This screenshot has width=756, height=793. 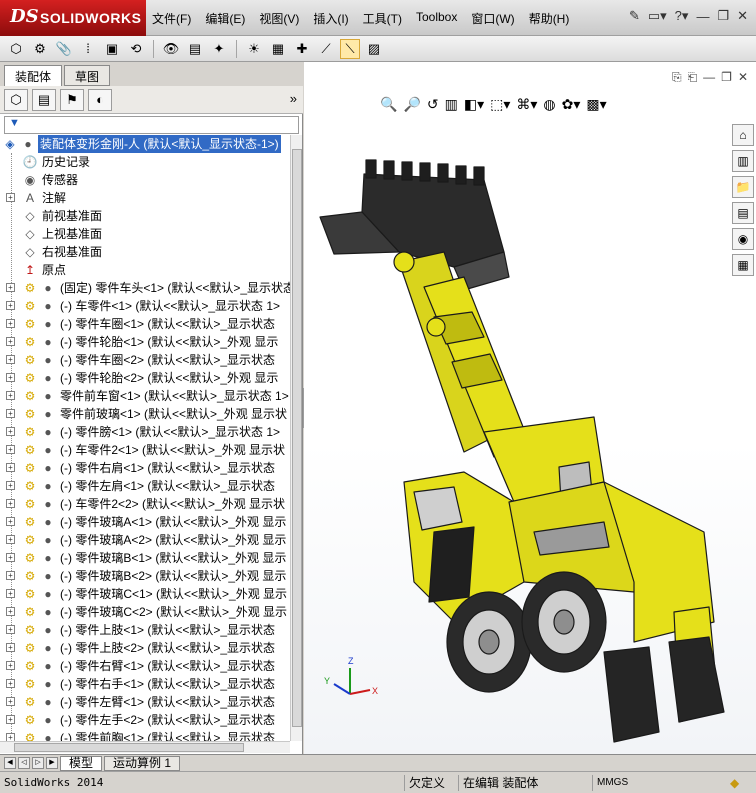 I want to click on tree-component-item: + ⚙ ● 零件前玻璃<1> (默认<<默认>_外观 显示状, so click(x=145, y=414).